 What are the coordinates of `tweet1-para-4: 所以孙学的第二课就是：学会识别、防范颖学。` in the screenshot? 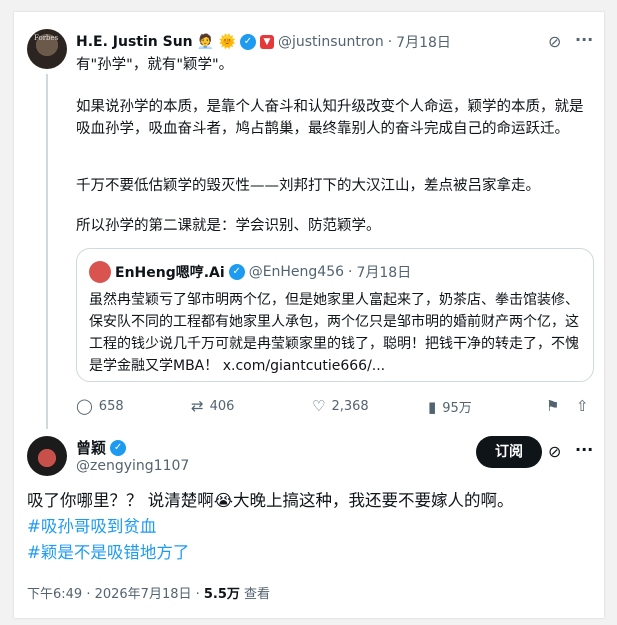 It's located at (228, 226).